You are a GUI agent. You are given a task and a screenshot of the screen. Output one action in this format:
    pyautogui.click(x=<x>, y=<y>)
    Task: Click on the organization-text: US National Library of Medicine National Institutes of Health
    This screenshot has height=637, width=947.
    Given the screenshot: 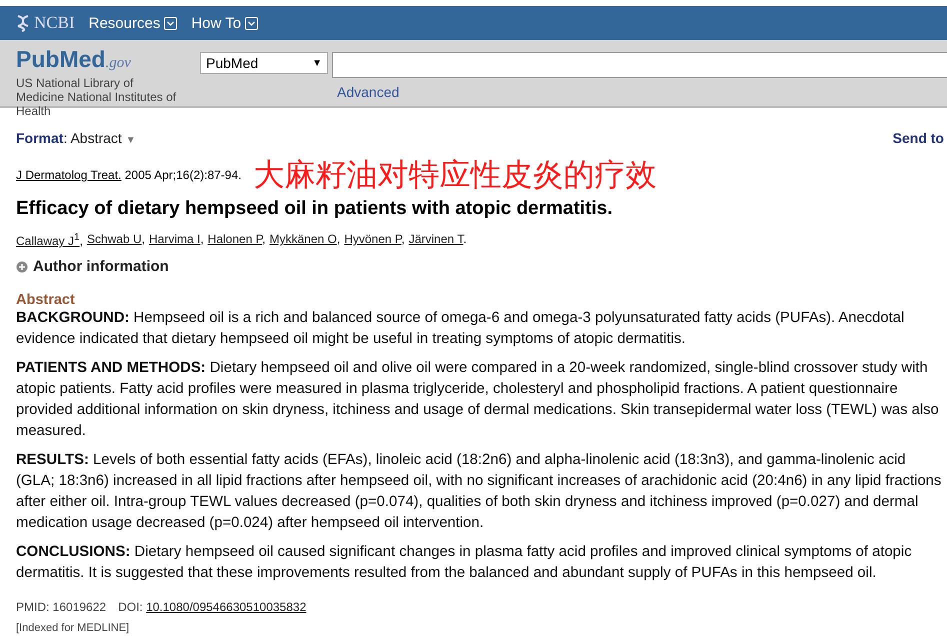 What is the action you would take?
    pyautogui.click(x=97, y=97)
    